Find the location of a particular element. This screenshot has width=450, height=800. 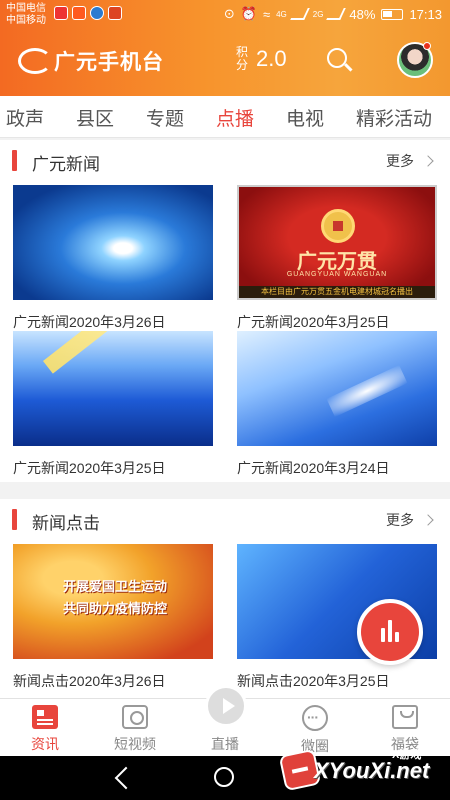

thumbnail-title: 广元万贯 is located at coordinates (337, 262).